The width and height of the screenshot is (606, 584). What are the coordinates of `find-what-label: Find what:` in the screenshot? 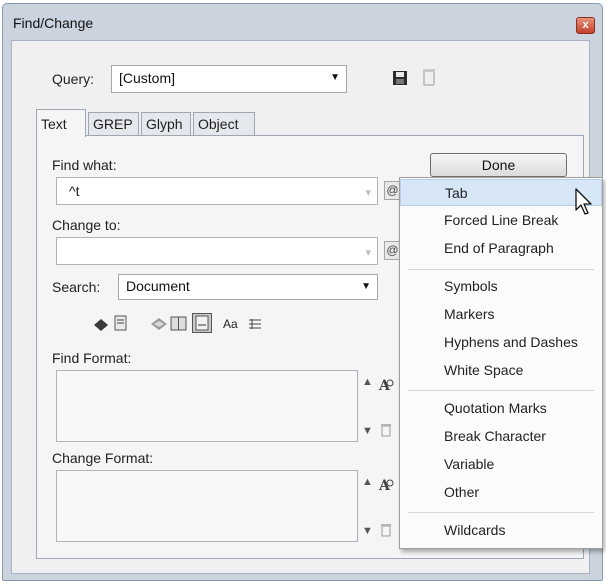 It's located at (84, 165).